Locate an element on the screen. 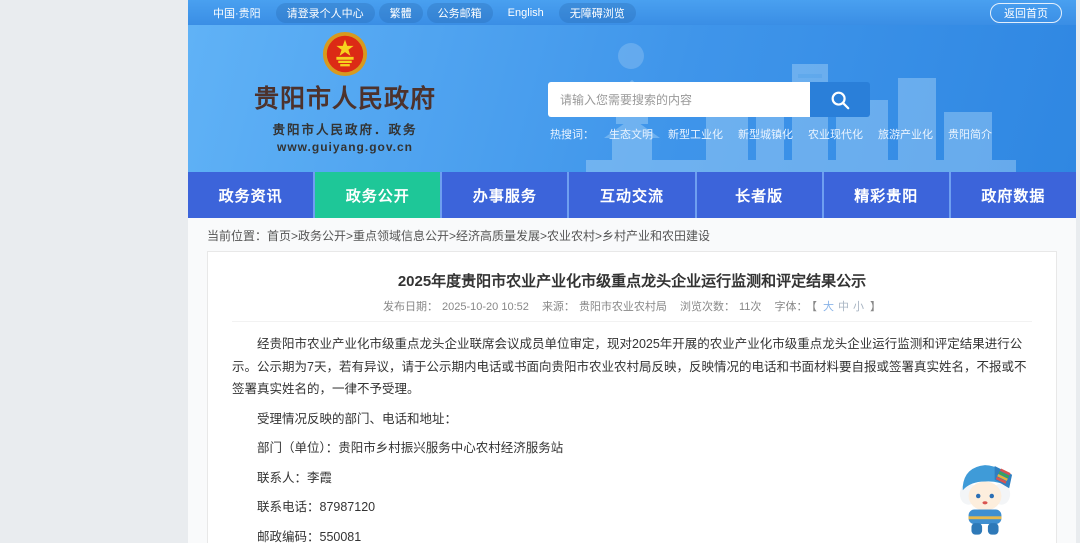 This screenshot has height=543, width=1080. search-button is located at coordinates (840, 99).